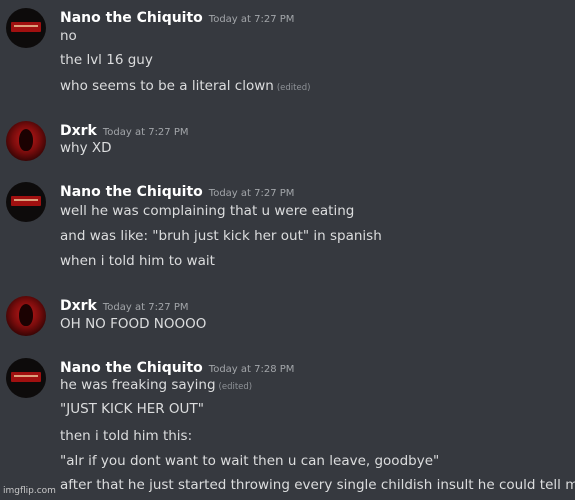 The width and height of the screenshot is (575, 500). I want to click on message-line: OH NO FOOD NOOOO, so click(133, 324).